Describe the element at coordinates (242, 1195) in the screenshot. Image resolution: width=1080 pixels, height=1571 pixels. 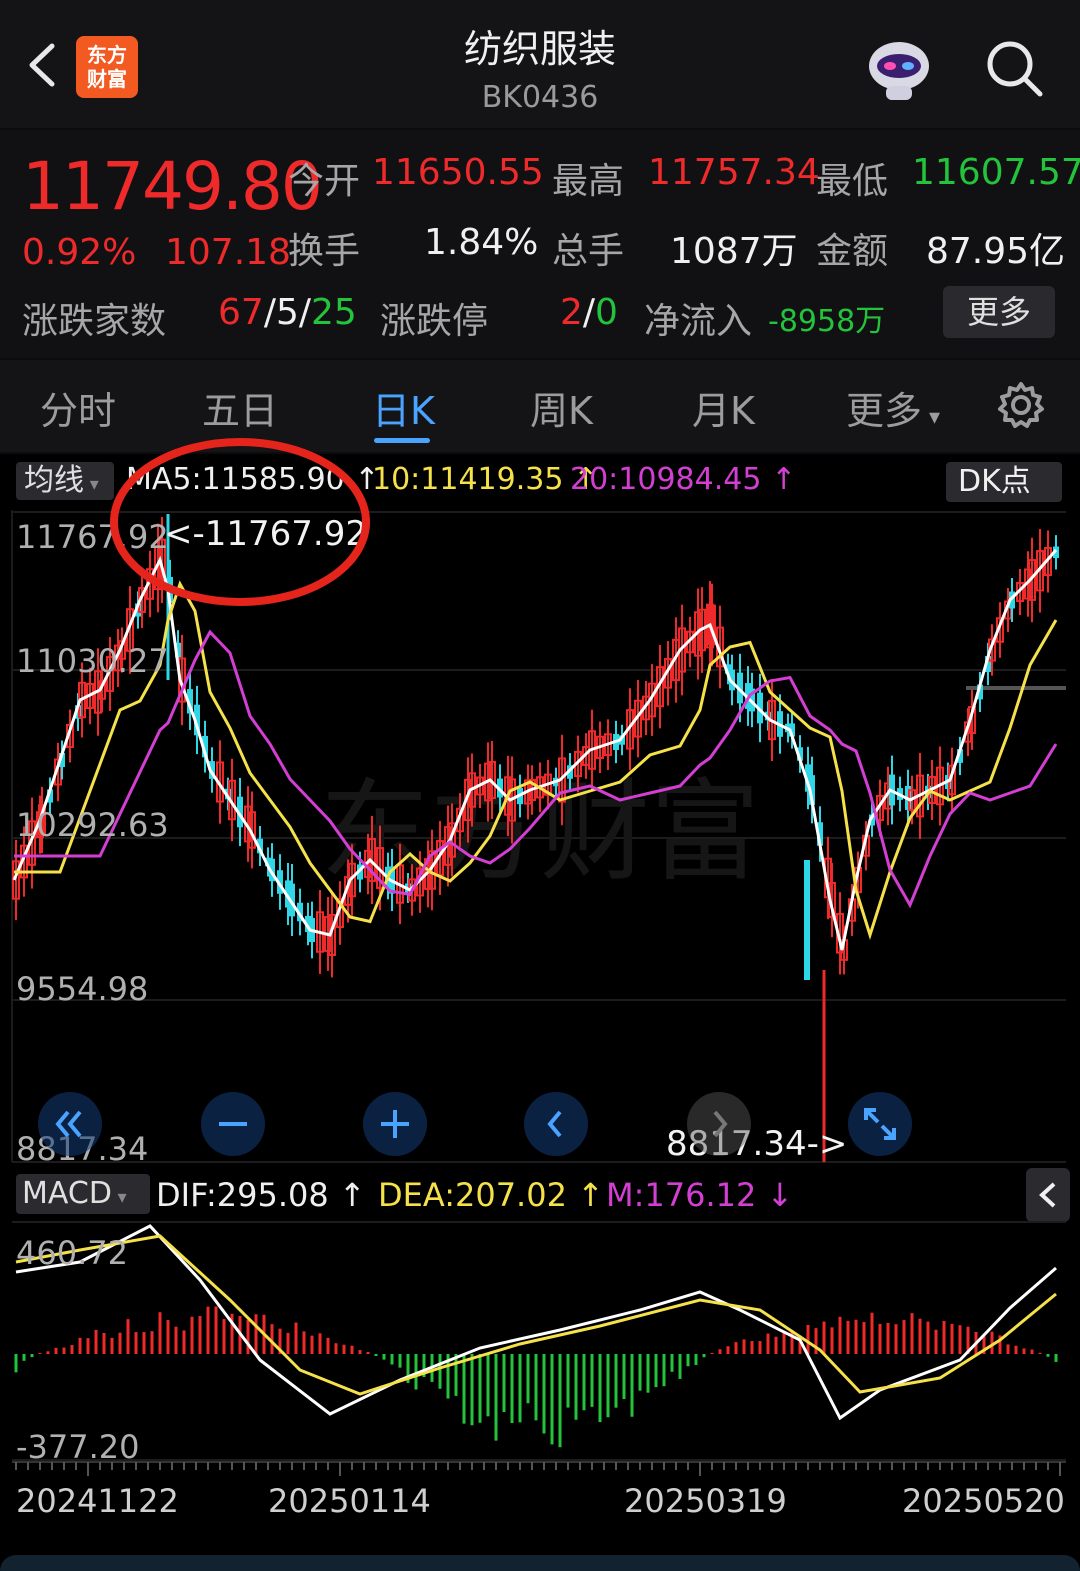
I see `dif-value: DIF:295.08` at that location.